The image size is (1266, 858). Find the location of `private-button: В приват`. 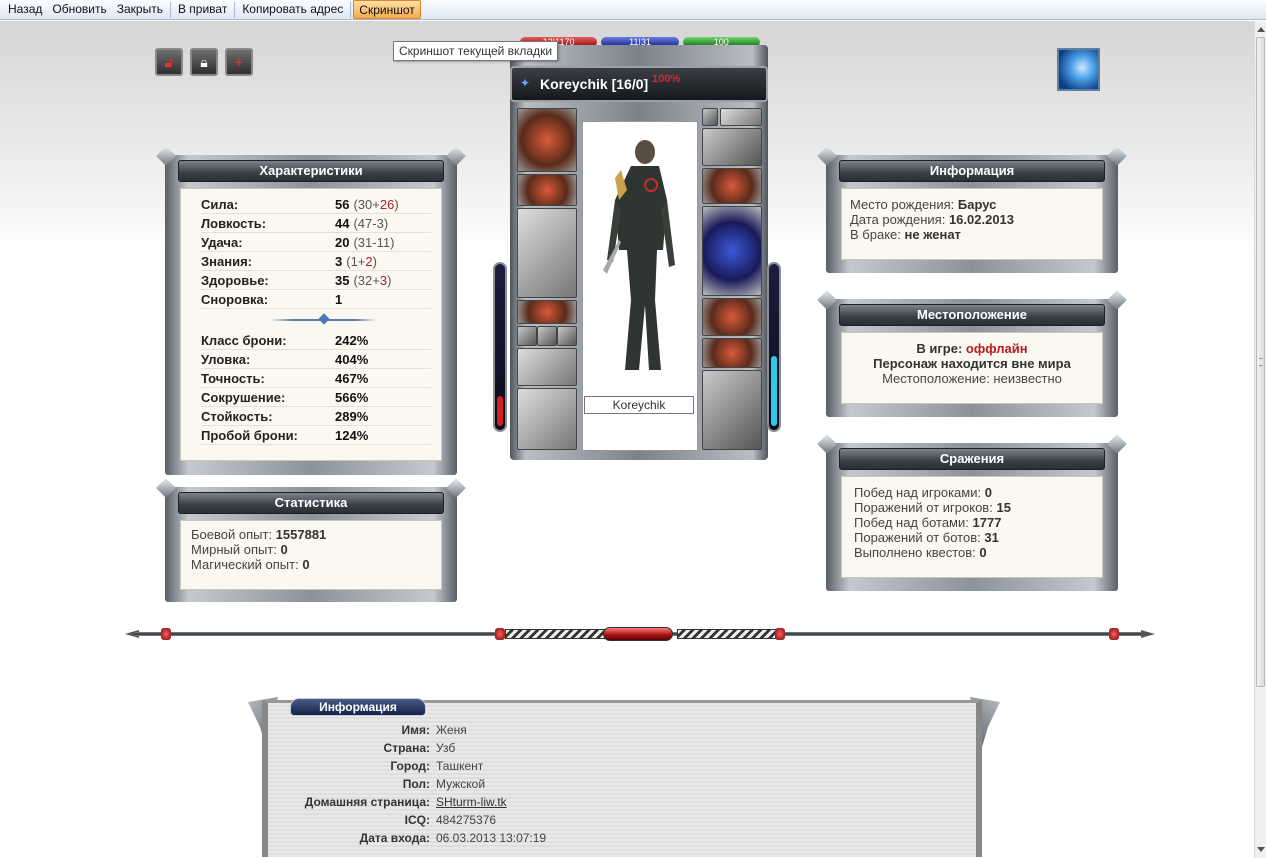

private-button: В приват is located at coordinates (202, 9).